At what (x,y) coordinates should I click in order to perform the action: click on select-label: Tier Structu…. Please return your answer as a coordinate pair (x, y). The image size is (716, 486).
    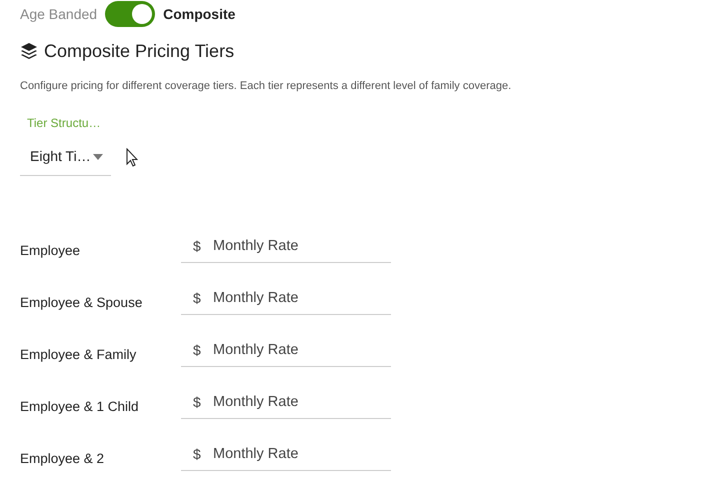
    Looking at the image, I should click on (64, 123).